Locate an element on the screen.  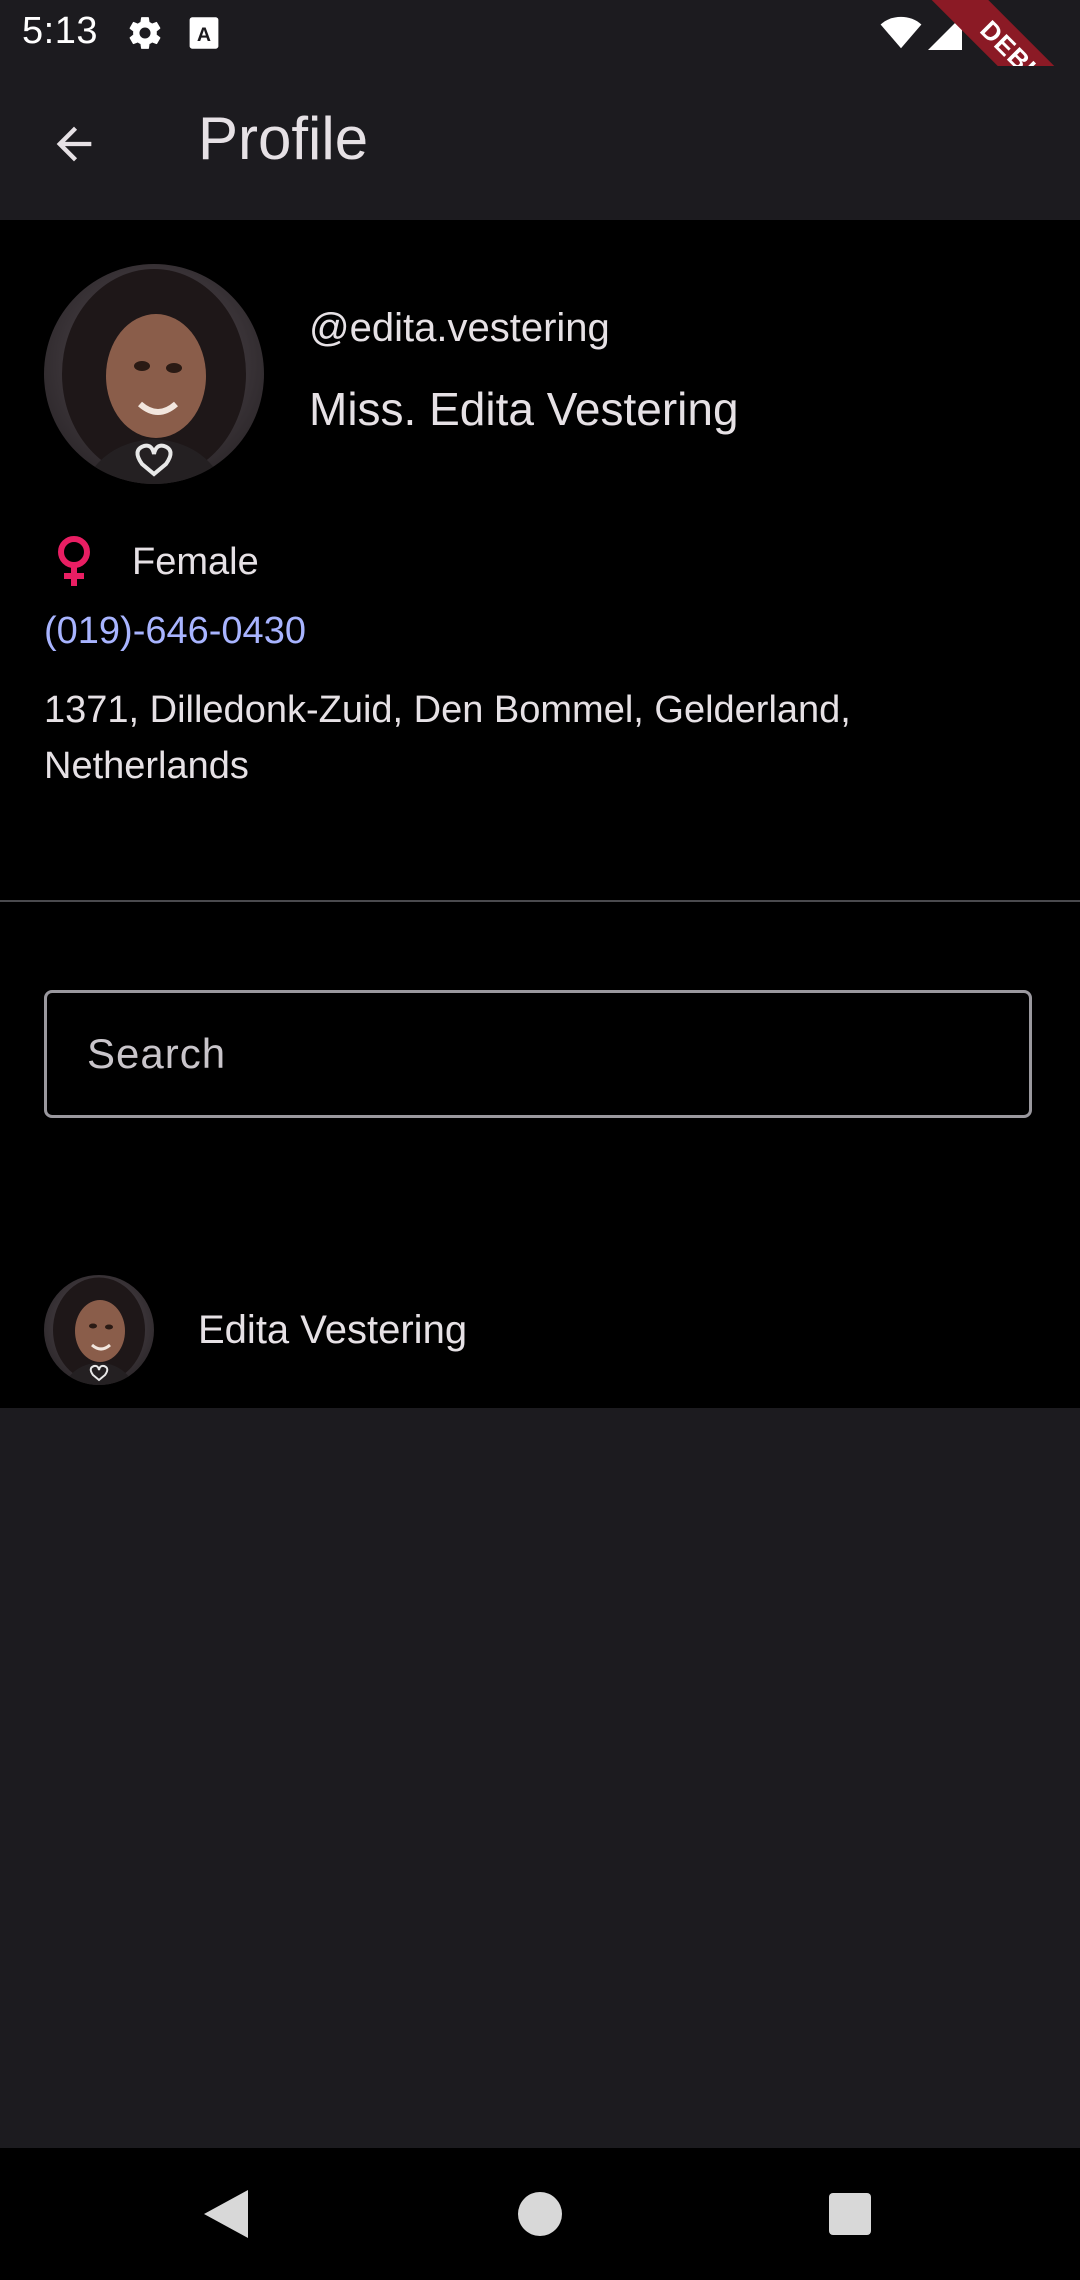
arrow-back-icon is located at coordinates (74, 144).